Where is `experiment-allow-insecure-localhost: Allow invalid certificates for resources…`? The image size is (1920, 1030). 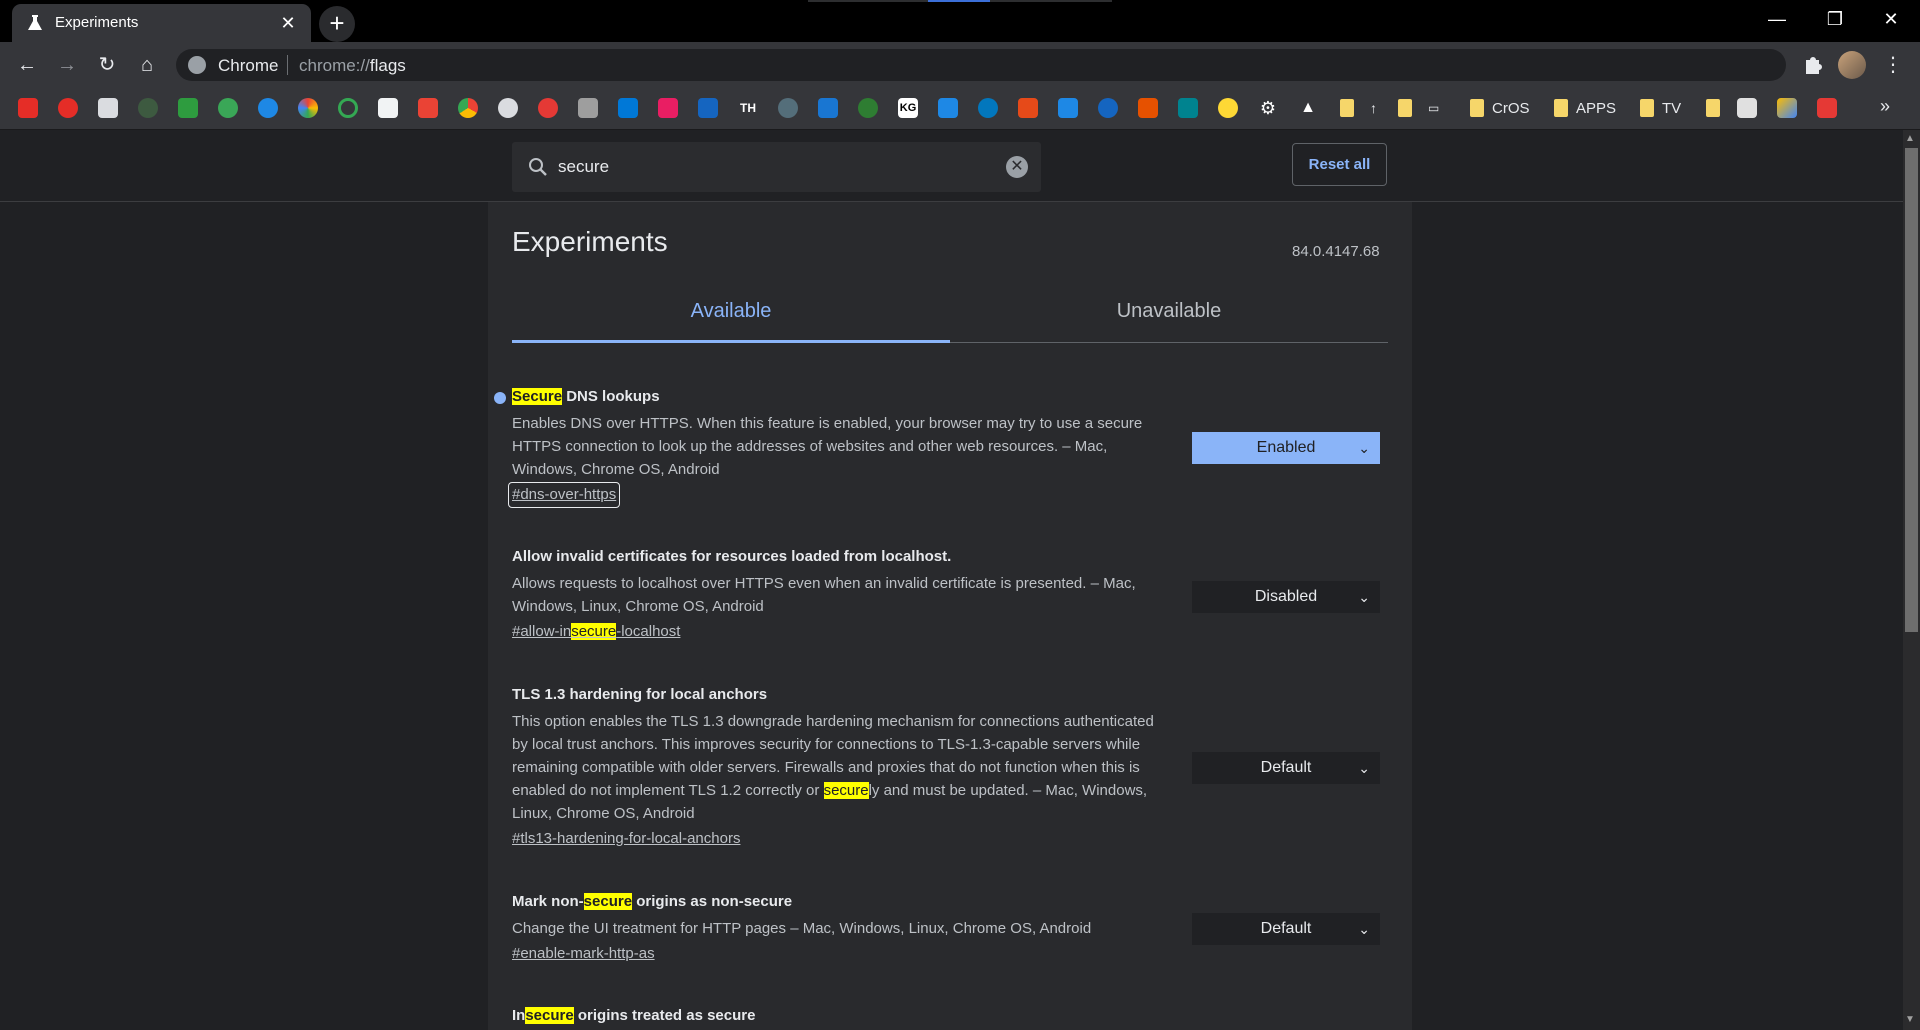 experiment-allow-insecure-localhost: Allow invalid certificates for resources… is located at coordinates (842, 594).